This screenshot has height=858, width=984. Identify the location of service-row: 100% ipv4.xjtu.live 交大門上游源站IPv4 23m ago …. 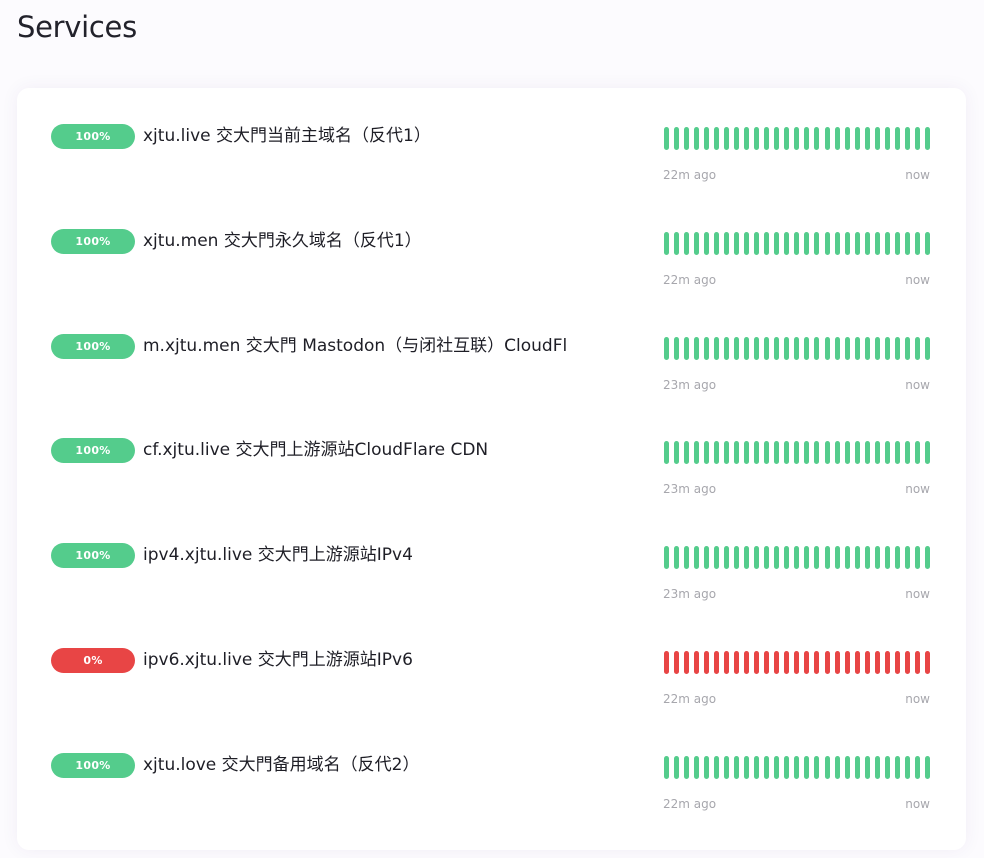
(491, 554).